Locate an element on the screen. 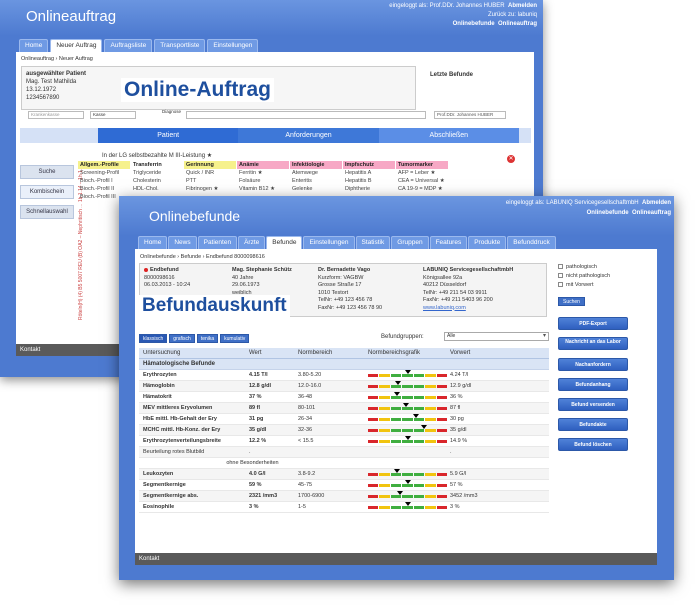 Image resolution: width=700 pixels, height=607 pixels. catalog-item: HDL-Chol. is located at coordinates (157, 189).